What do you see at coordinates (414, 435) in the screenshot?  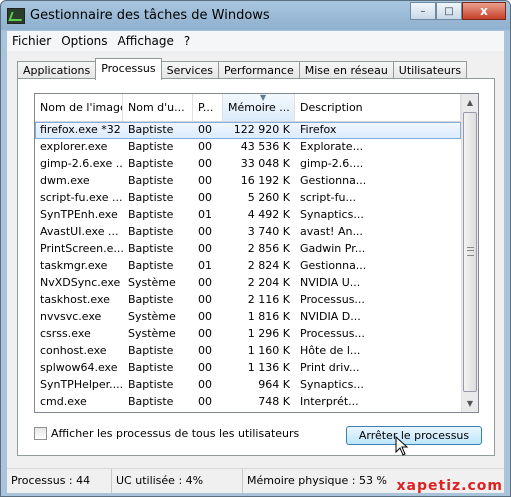 I see `end-process-button: Arrêter le processus` at bounding box center [414, 435].